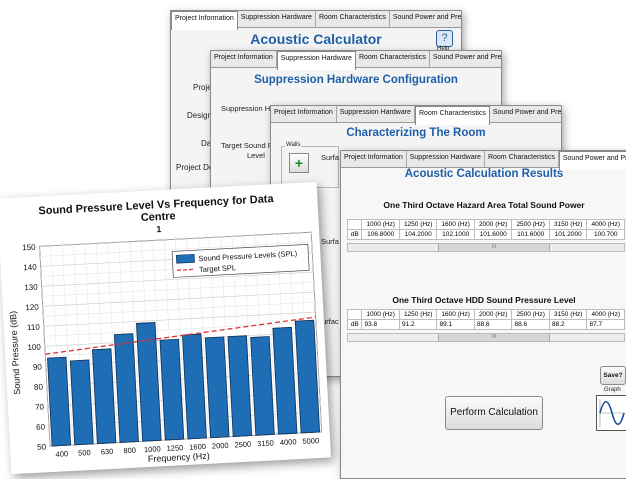  I want to click on surface-label-2: Surfa, so click(330, 241).